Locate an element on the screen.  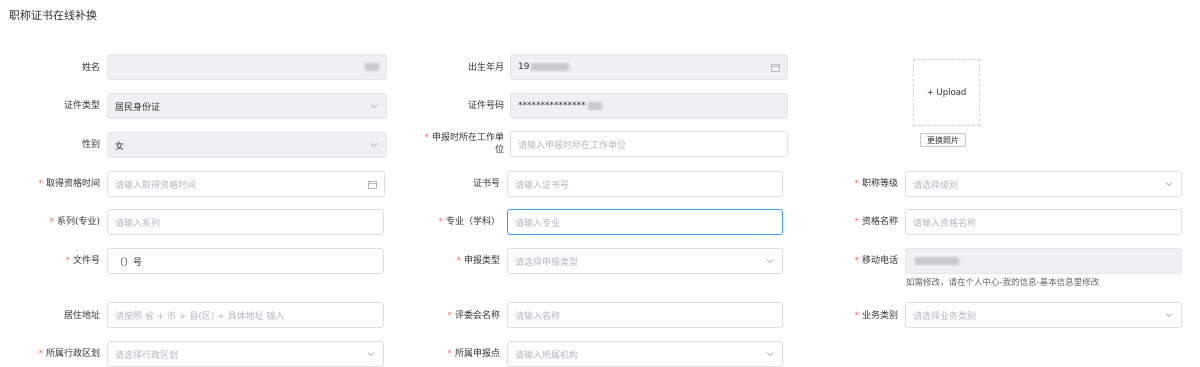
qual-time-picker: 请输入取得资格时间 is located at coordinates (246, 184).